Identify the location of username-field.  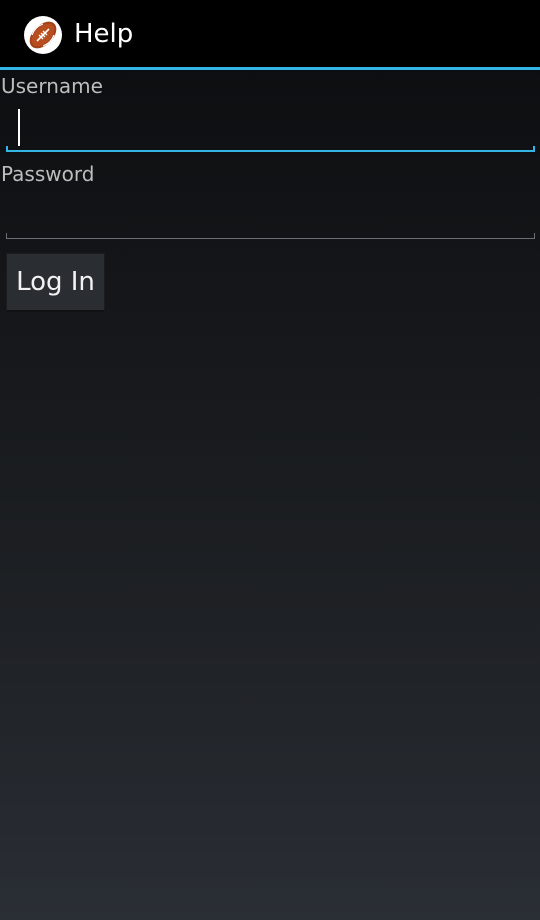
(270, 128).